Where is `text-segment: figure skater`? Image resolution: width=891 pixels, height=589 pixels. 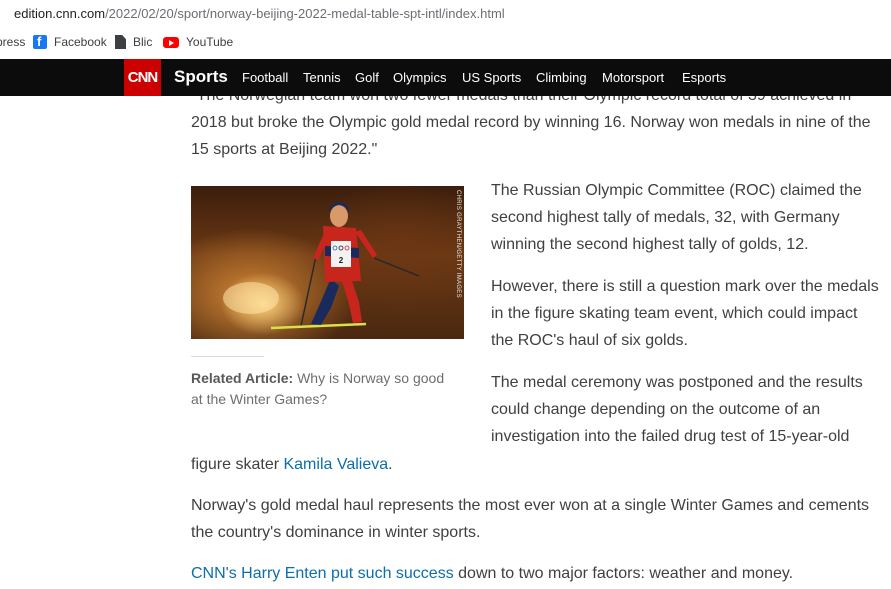
text-segment: figure skater is located at coordinates (237, 464).